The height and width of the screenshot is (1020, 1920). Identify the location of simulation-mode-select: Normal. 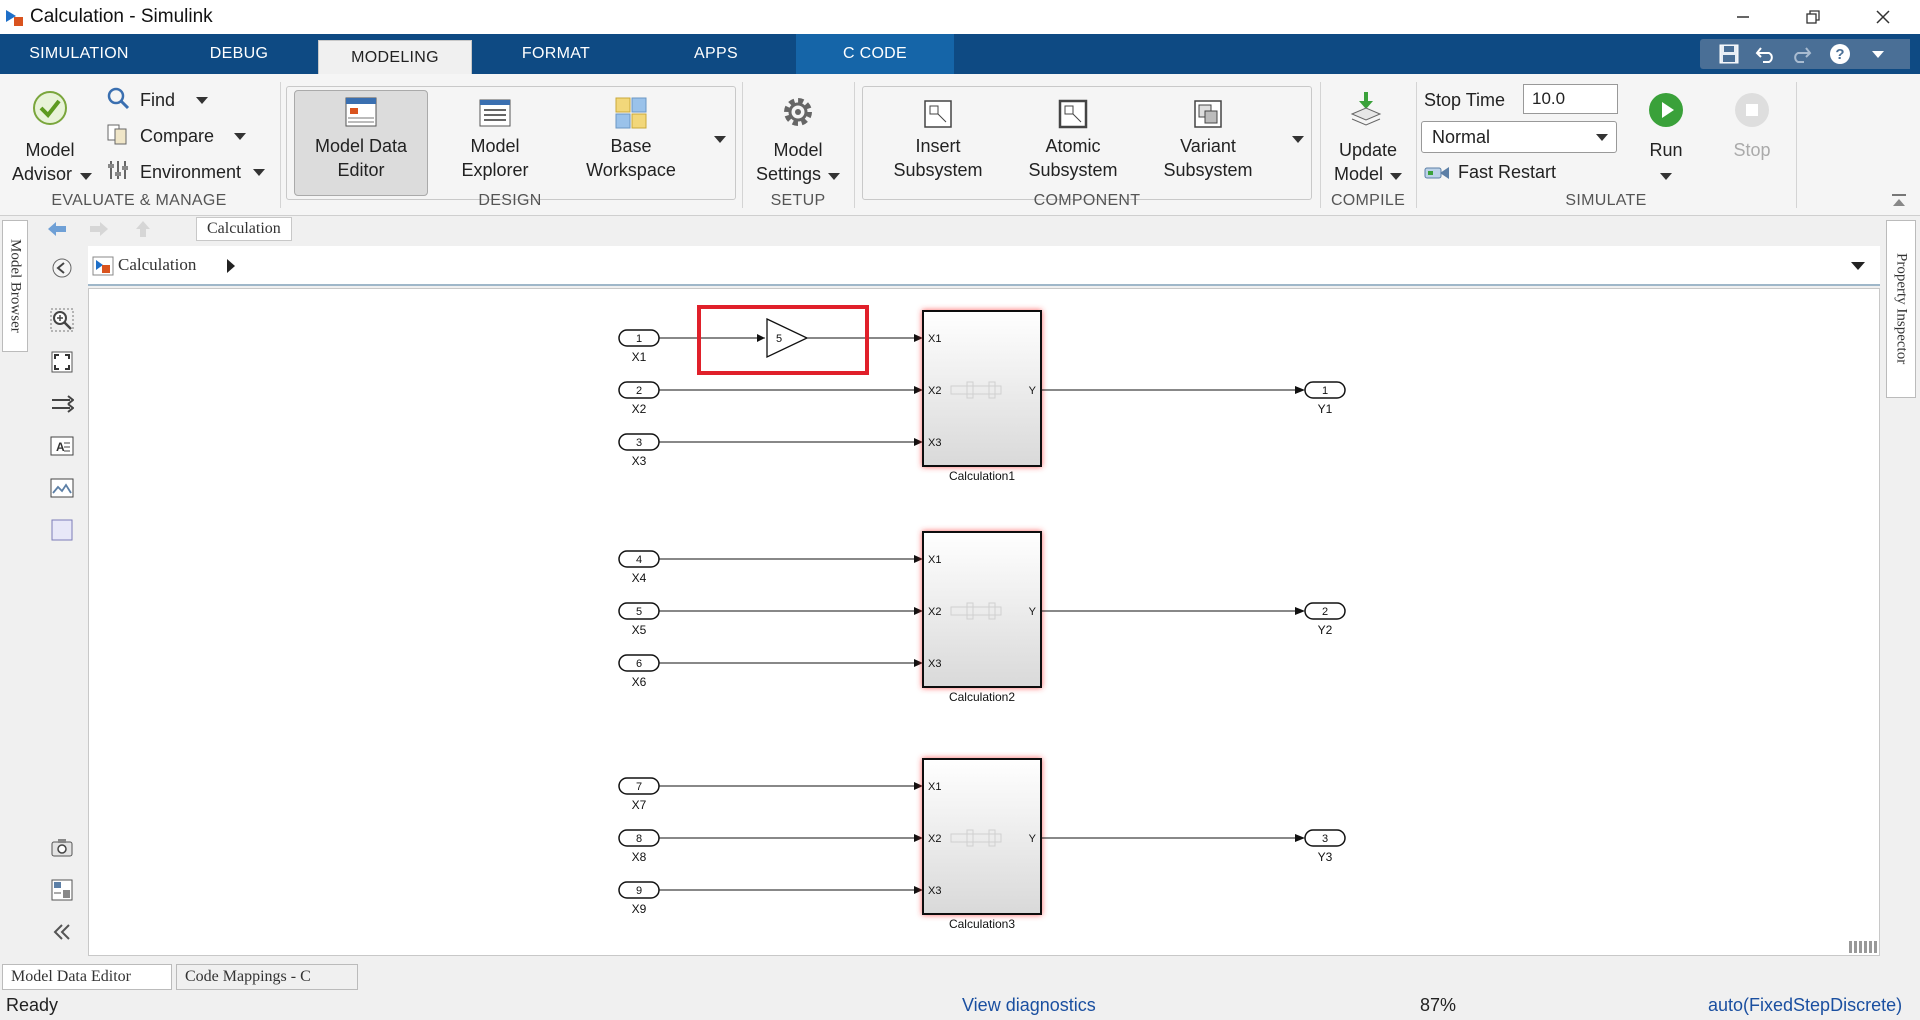
(1519, 137).